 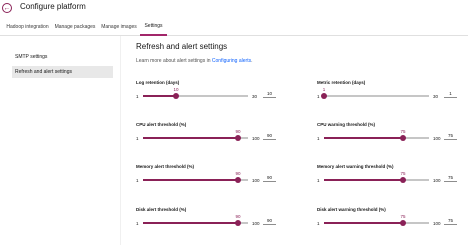 I want to click on section-heading: Refresh and alert settings, so click(x=182, y=46).